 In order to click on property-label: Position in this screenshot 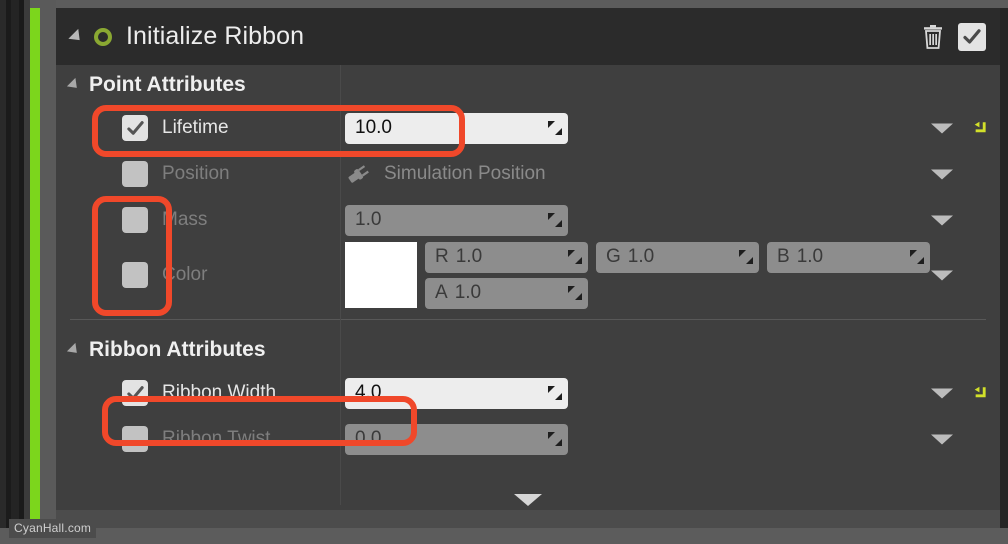, I will do `click(196, 173)`.